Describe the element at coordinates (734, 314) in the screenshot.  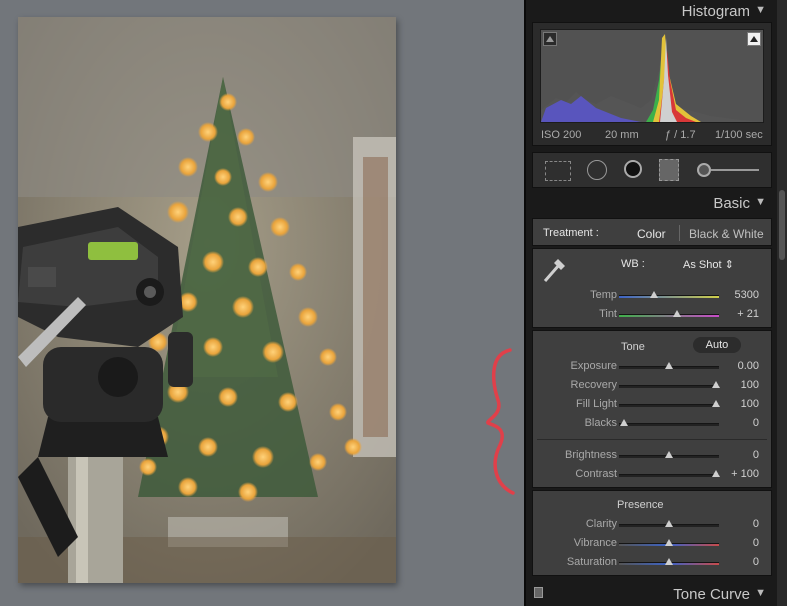
I see `tint-value: + 21` at that location.